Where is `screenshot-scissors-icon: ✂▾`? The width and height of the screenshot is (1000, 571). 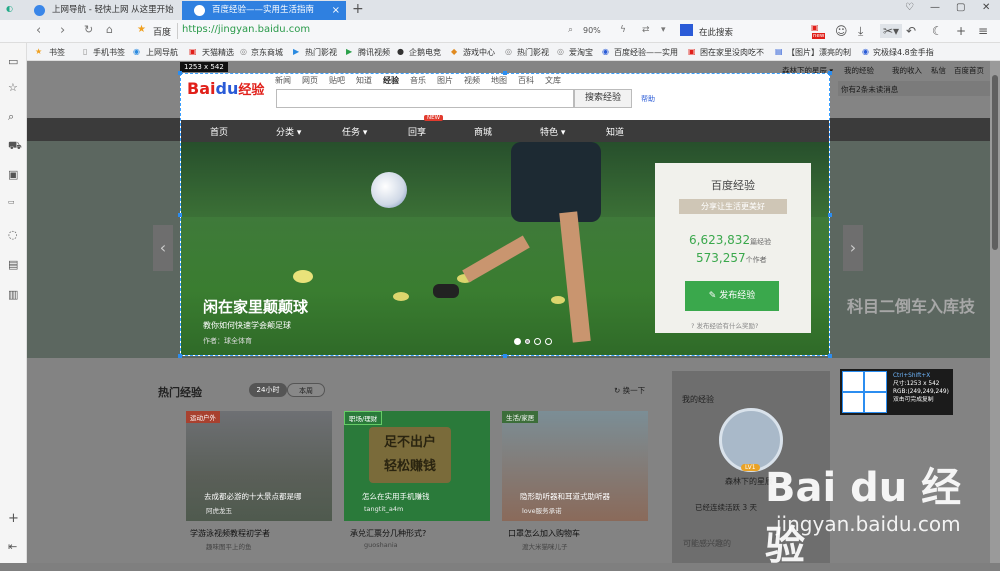
screenshot-scissors-icon: ✂▾ is located at coordinates (891, 31).